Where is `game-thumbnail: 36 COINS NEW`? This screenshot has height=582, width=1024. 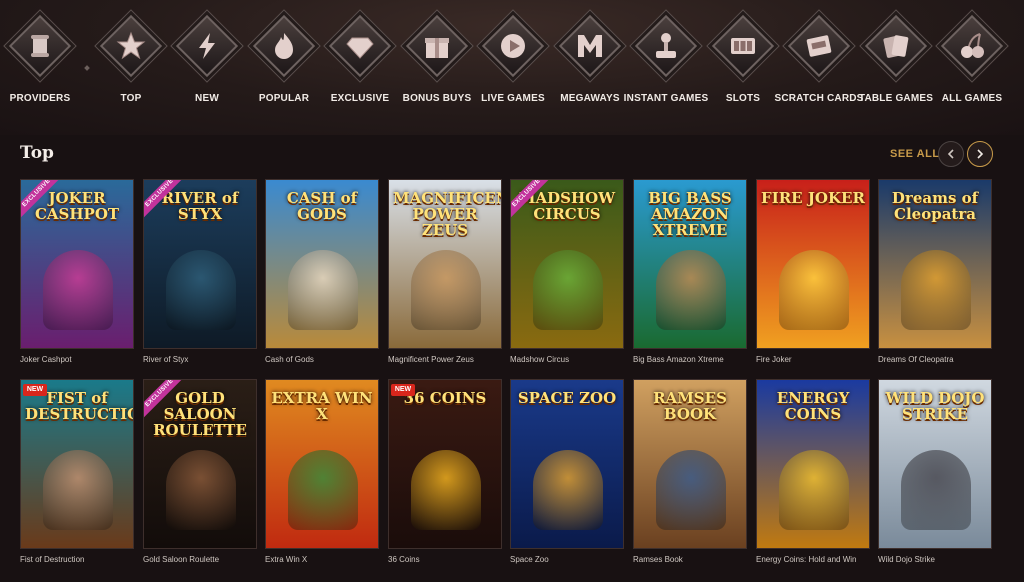
game-thumbnail: 36 COINS NEW is located at coordinates (445, 464).